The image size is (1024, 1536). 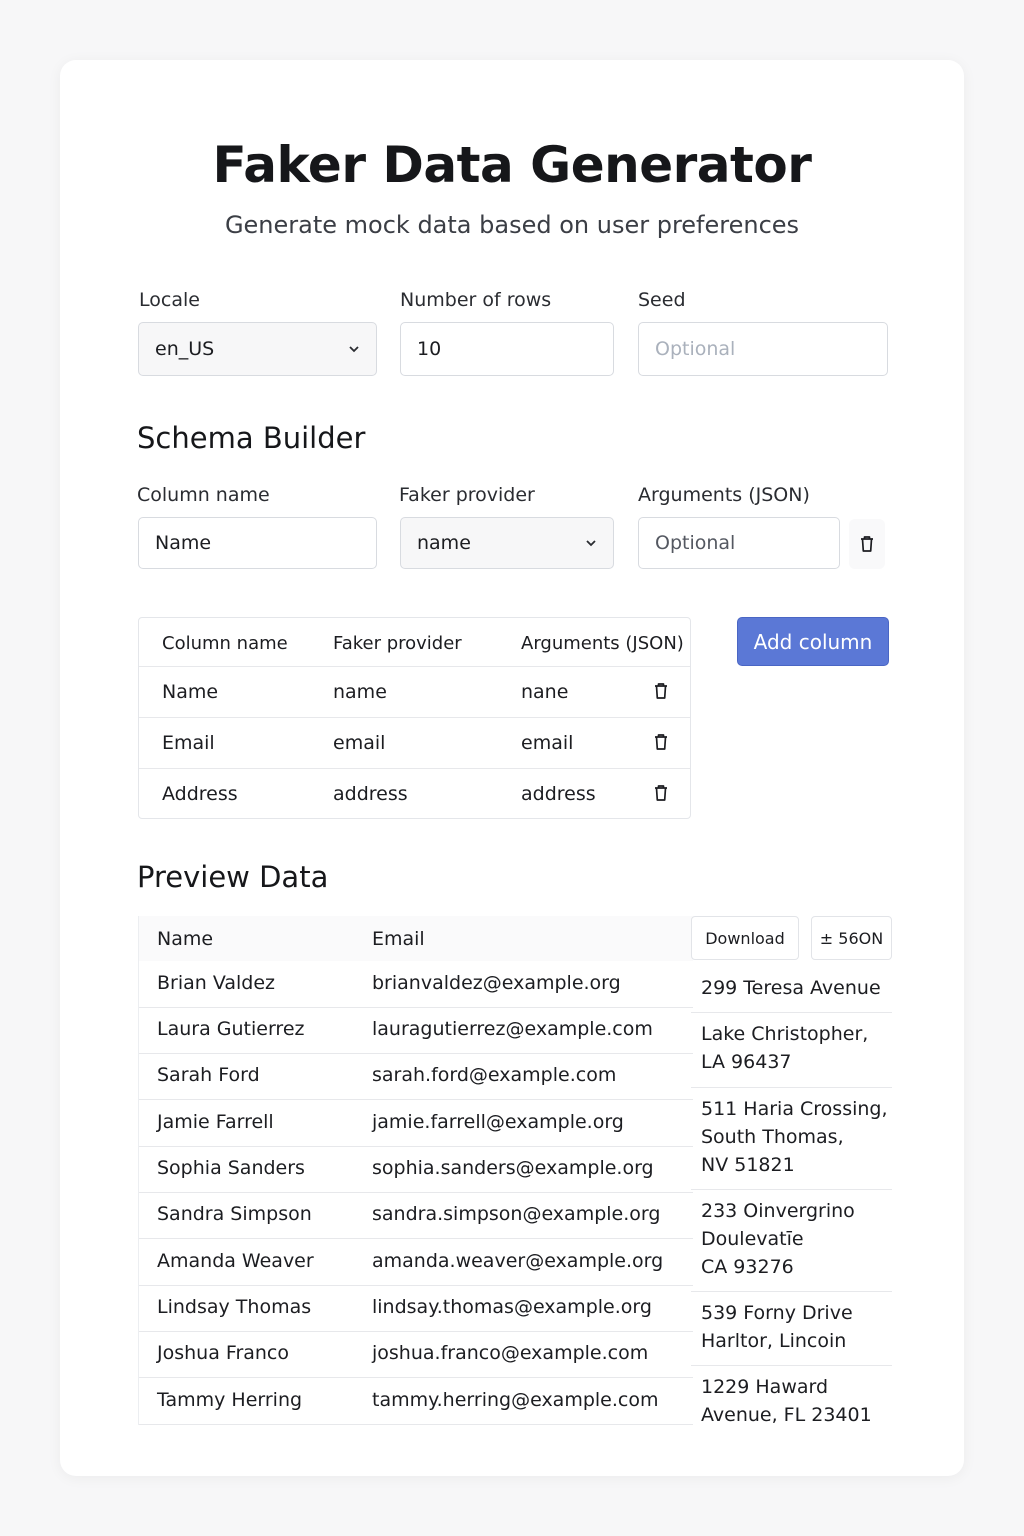 What do you see at coordinates (763, 349) in the screenshot?
I see `seed-input: Optional` at bounding box center [763, 349].